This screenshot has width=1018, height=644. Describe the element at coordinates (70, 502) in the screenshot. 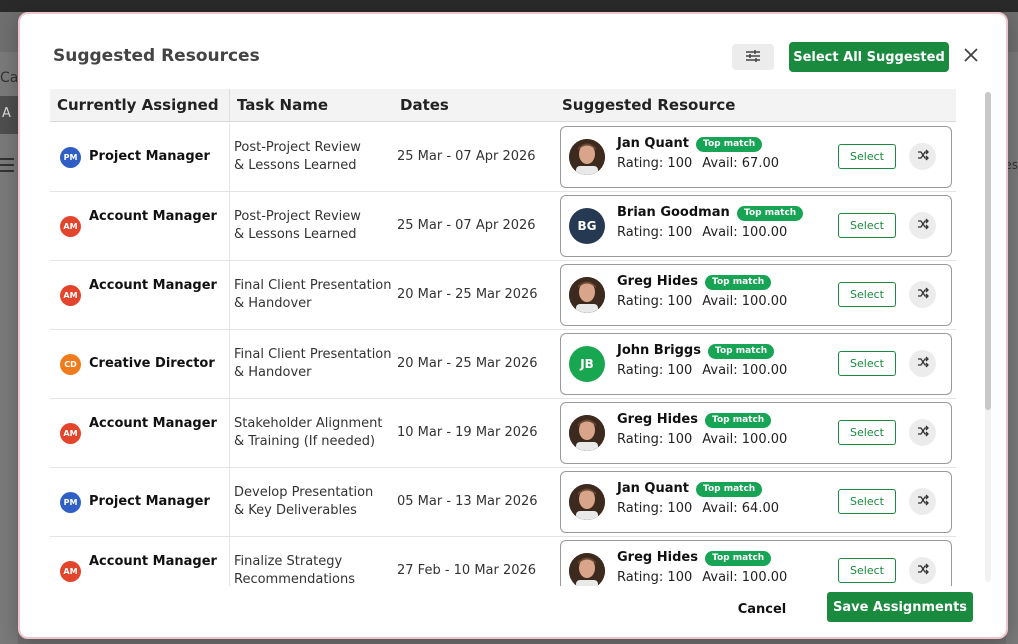

I see `role-badge: PM` at that location.